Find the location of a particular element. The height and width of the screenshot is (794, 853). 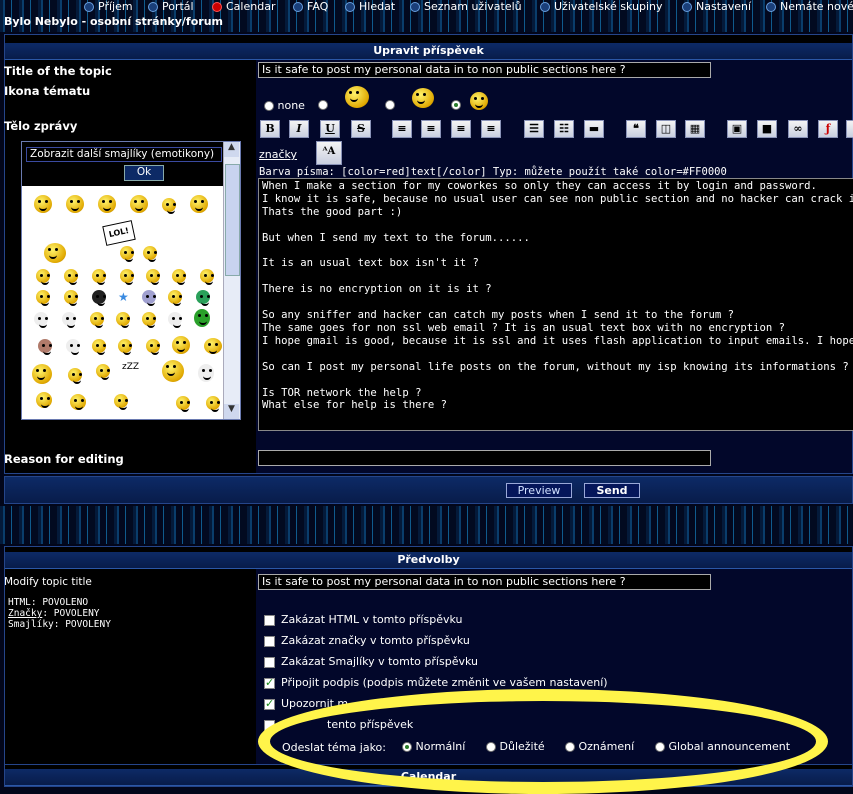

option-notify: Upozornit m is located at coordinates (306, 703).